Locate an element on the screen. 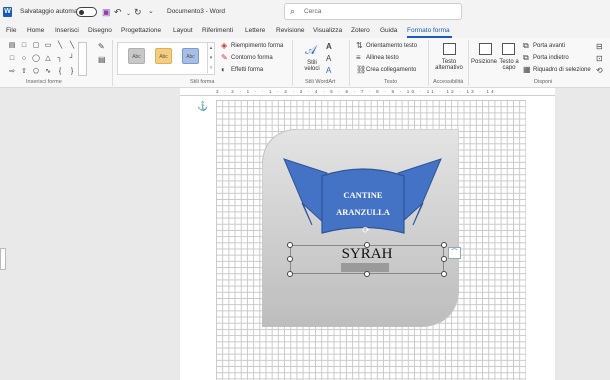 The height and width of the screenshot is (380, 610). position-button: Posizione is located at coordinates (484, 62).